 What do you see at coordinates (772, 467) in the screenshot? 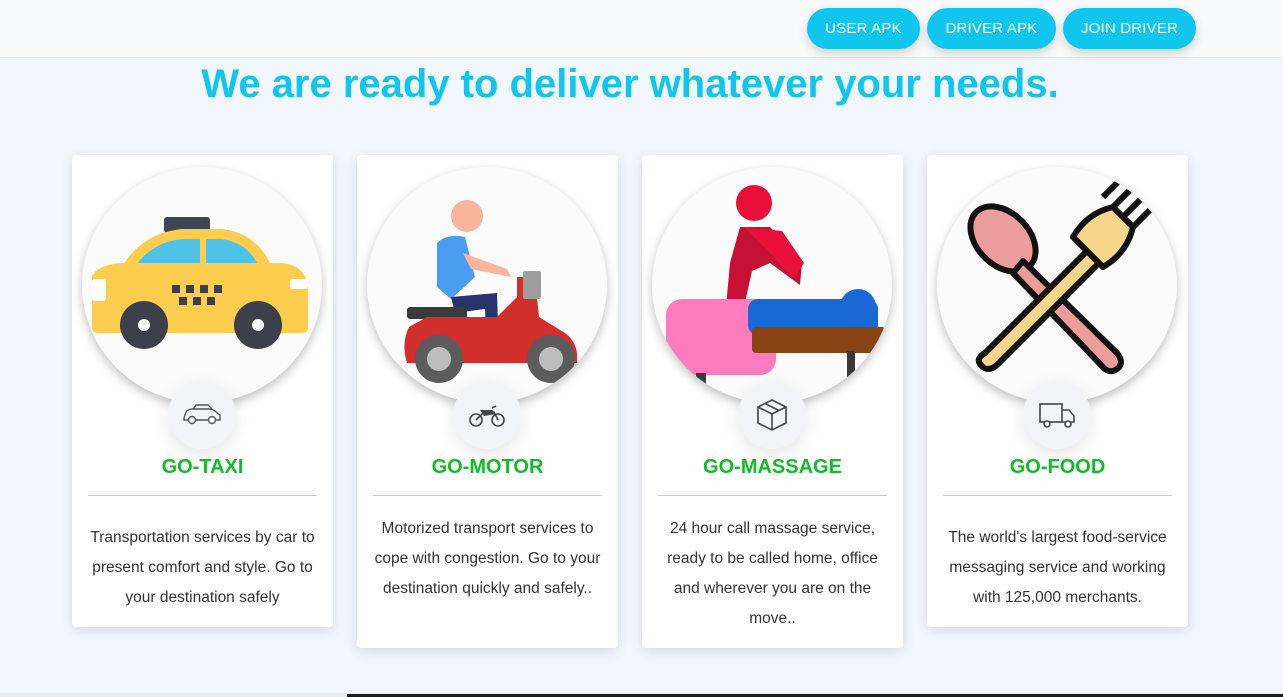
I see `service-title: GO-MASSAGE` at bounding box center [772, 467].